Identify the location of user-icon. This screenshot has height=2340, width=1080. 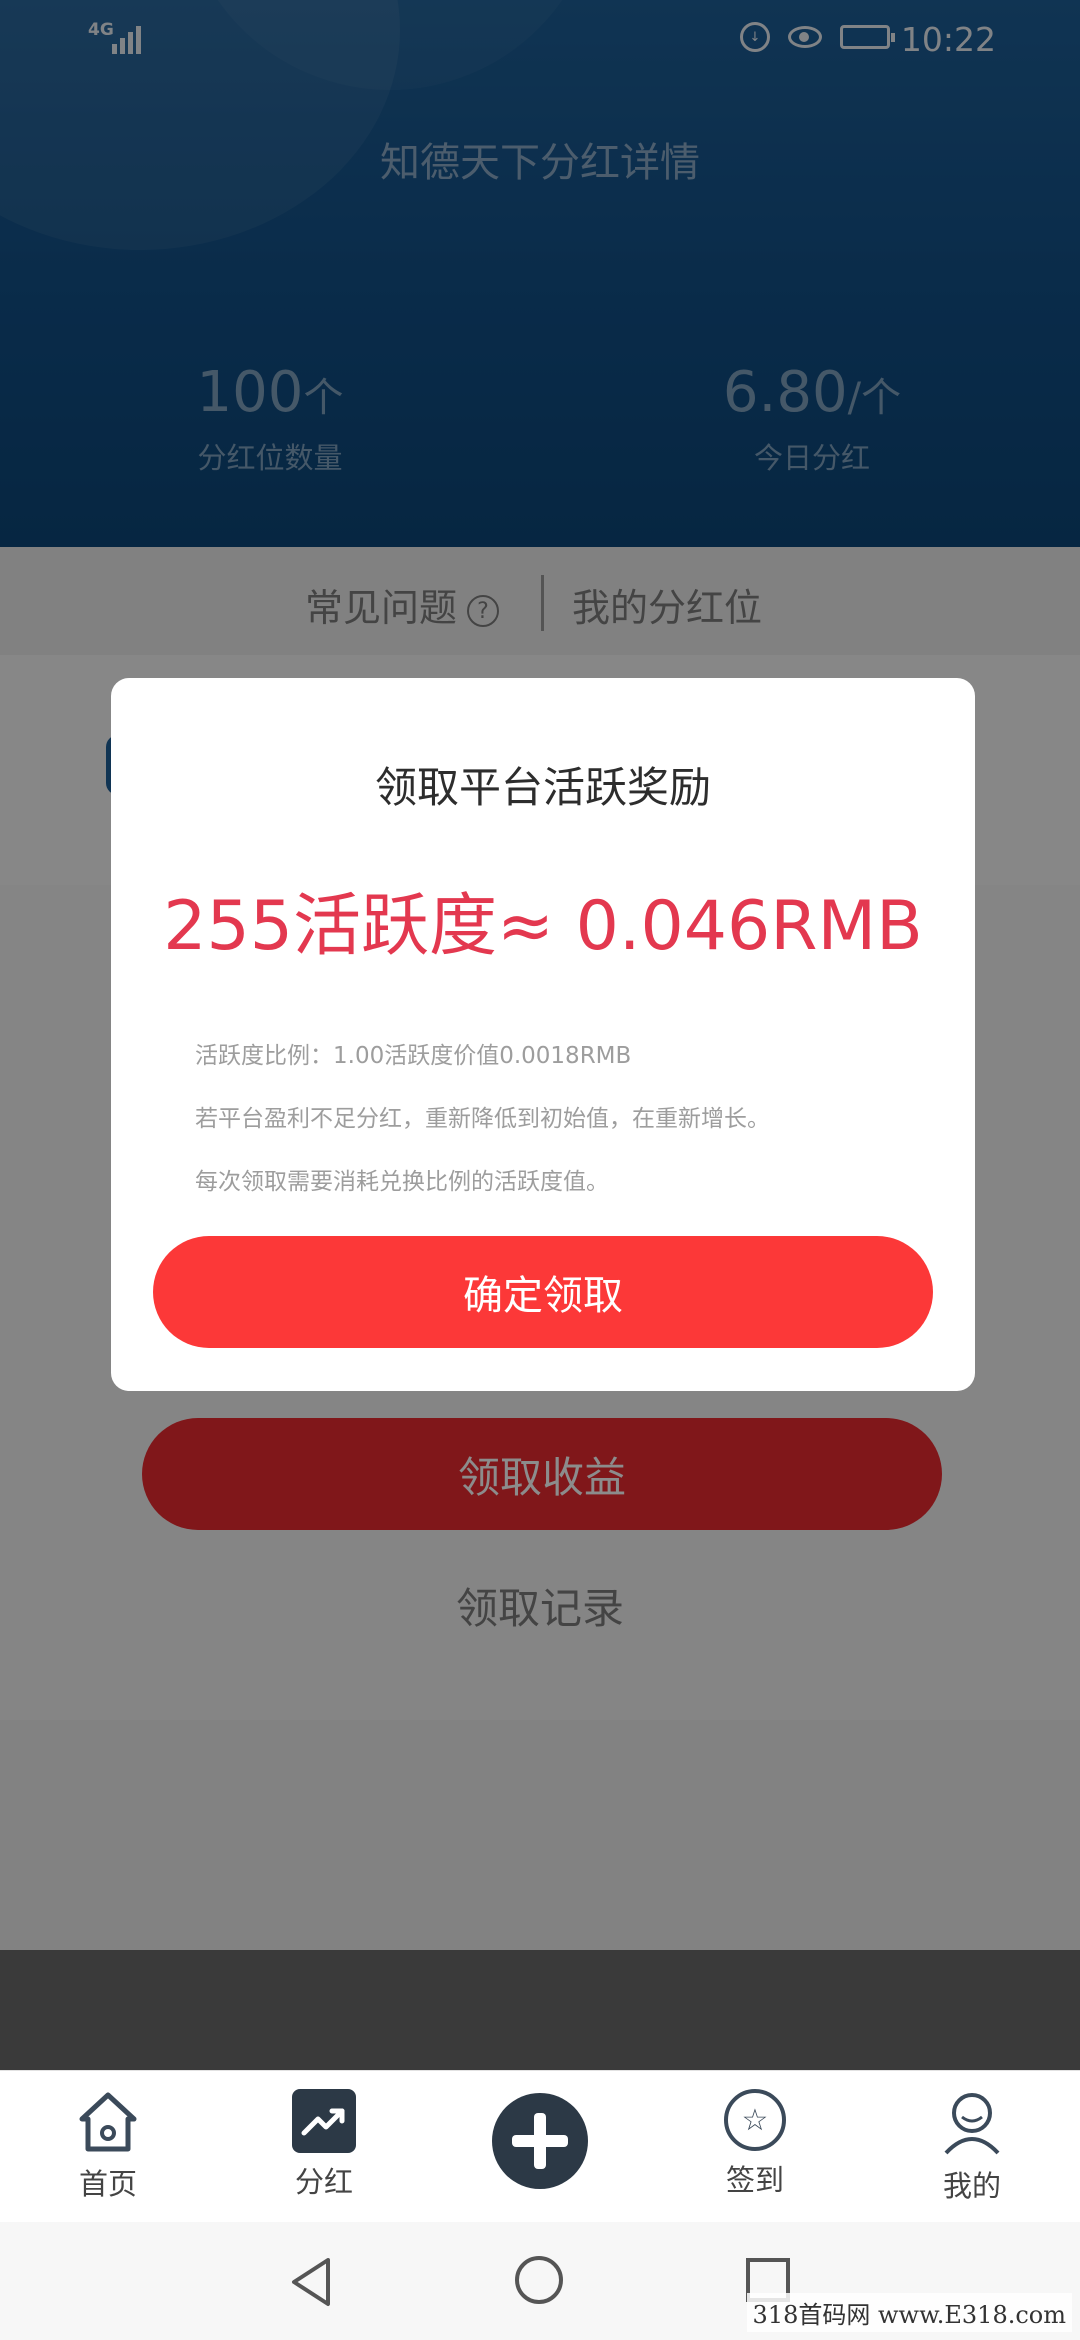
(972, 2123).